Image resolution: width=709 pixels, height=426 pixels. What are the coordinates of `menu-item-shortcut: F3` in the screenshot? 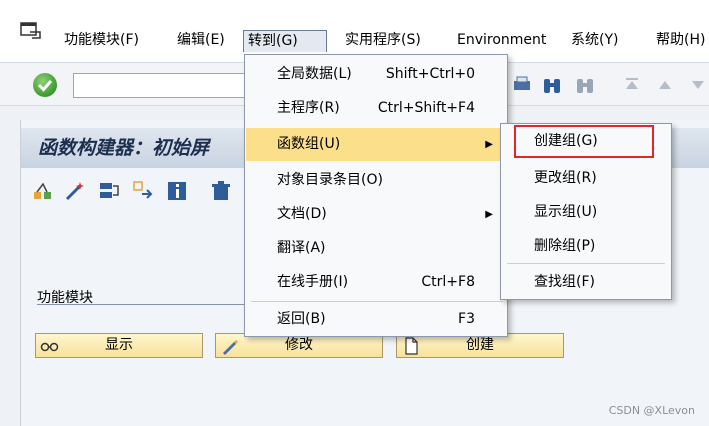 It's located at (466, 319).